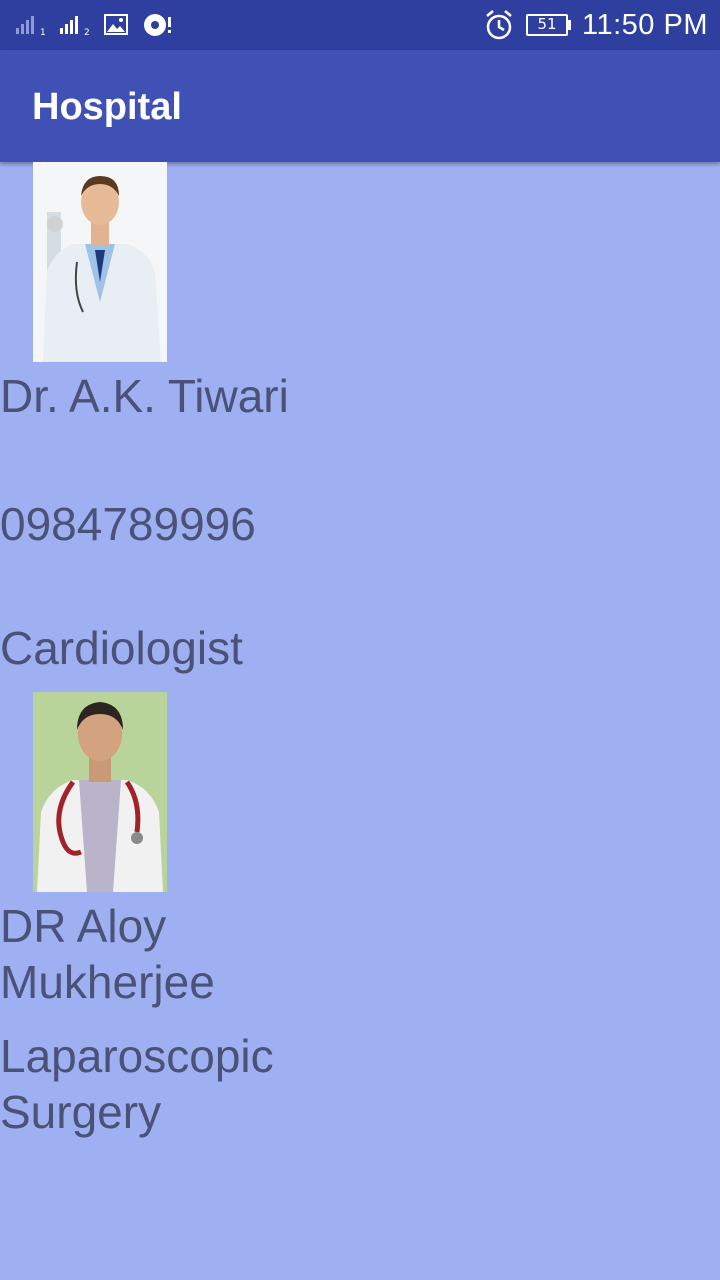 This screenshot has width=720, height=1280. Describe the element at coordinates (83, 926) in the screenshot. I see `doctor-name-line: DR Aloy` at that location.